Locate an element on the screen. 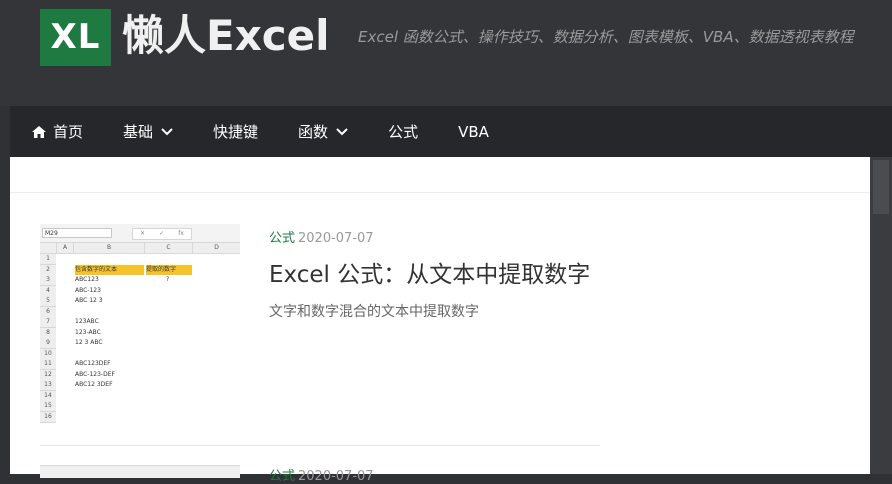 This screenshot has width=892, height=484. row-header: 5 is located at coordinates (48, 301).